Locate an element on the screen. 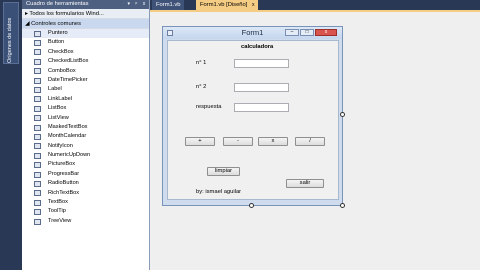 This screenshot has width=480, height=270. resize-handle-bottom is located at coordinates (251, 205).